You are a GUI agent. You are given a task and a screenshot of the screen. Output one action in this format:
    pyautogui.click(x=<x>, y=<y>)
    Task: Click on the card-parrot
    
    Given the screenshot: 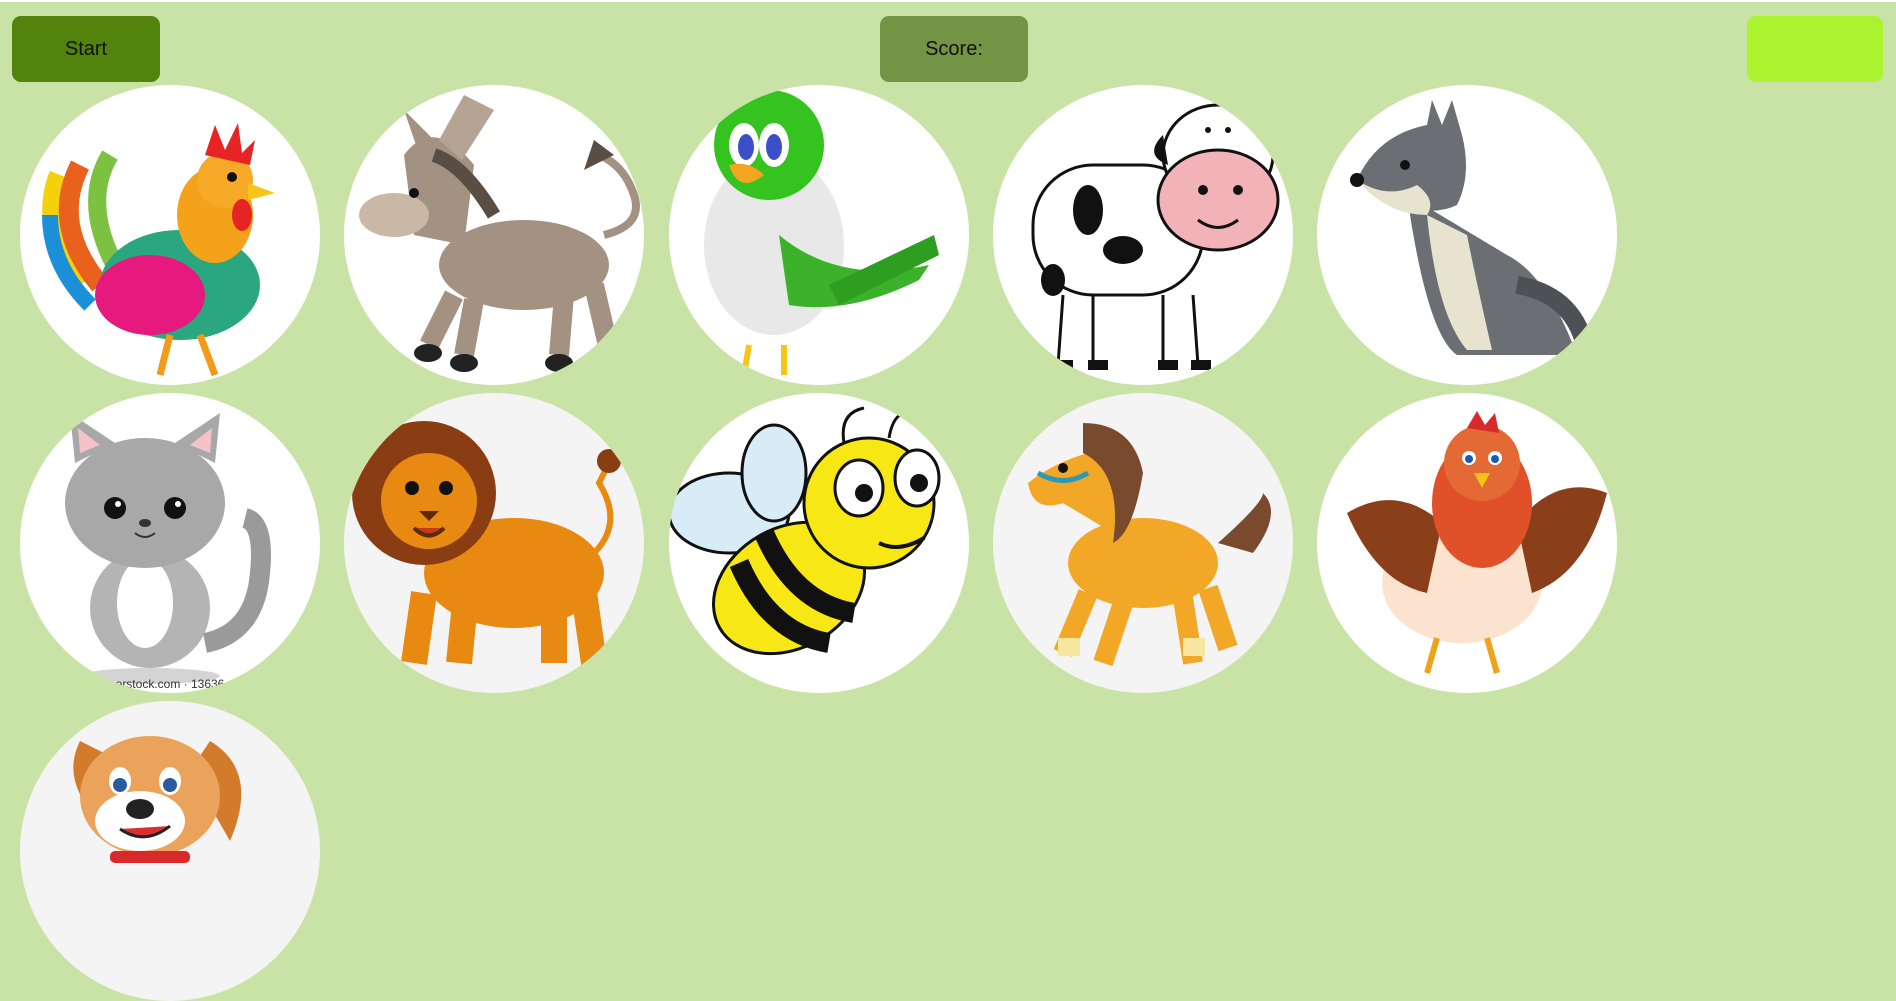 What is the action you would take?
    pyautogui.click(x=819, y=235)
    